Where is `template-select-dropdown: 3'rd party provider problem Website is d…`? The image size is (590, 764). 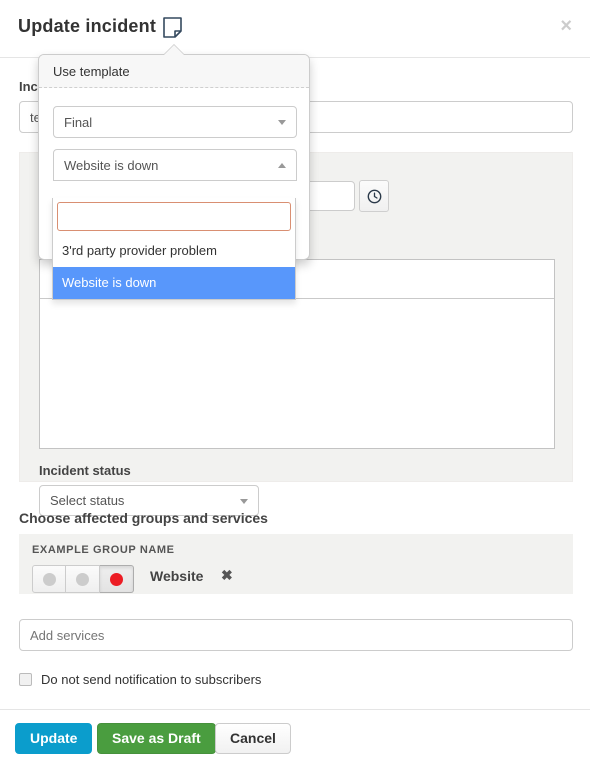
template-select-dropdown: 3'rd party provider problem Website is d… is located at coordinates (174, 249).